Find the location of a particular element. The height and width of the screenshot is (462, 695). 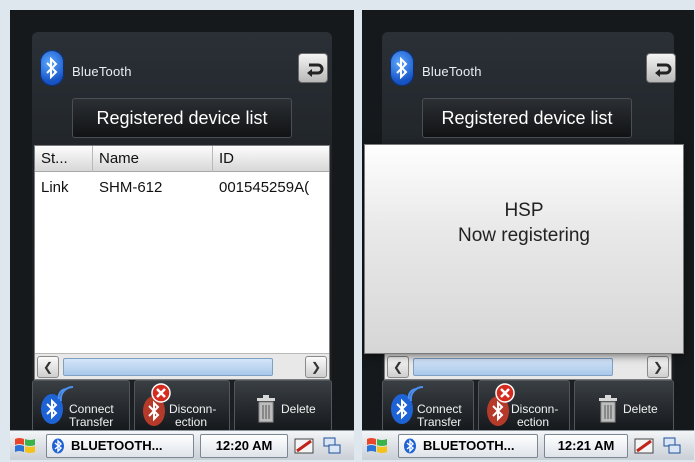

taskbar: BLUETOOTH... 12:20 AM is located at coordinates (182, 445).